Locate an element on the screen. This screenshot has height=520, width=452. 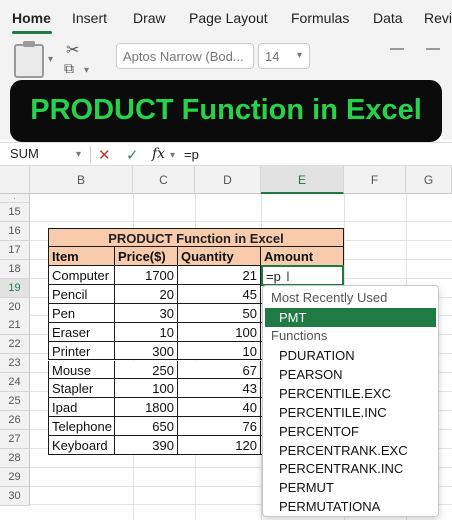
cell-qty: 43 is located at coordinates (219, 389).